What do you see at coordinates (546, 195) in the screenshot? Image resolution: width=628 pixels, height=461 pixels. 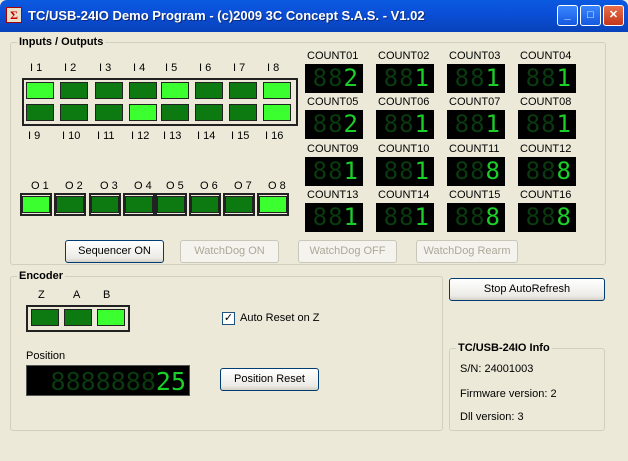 I see `counter-label: COUNT16` at bounding box center [546, 195].